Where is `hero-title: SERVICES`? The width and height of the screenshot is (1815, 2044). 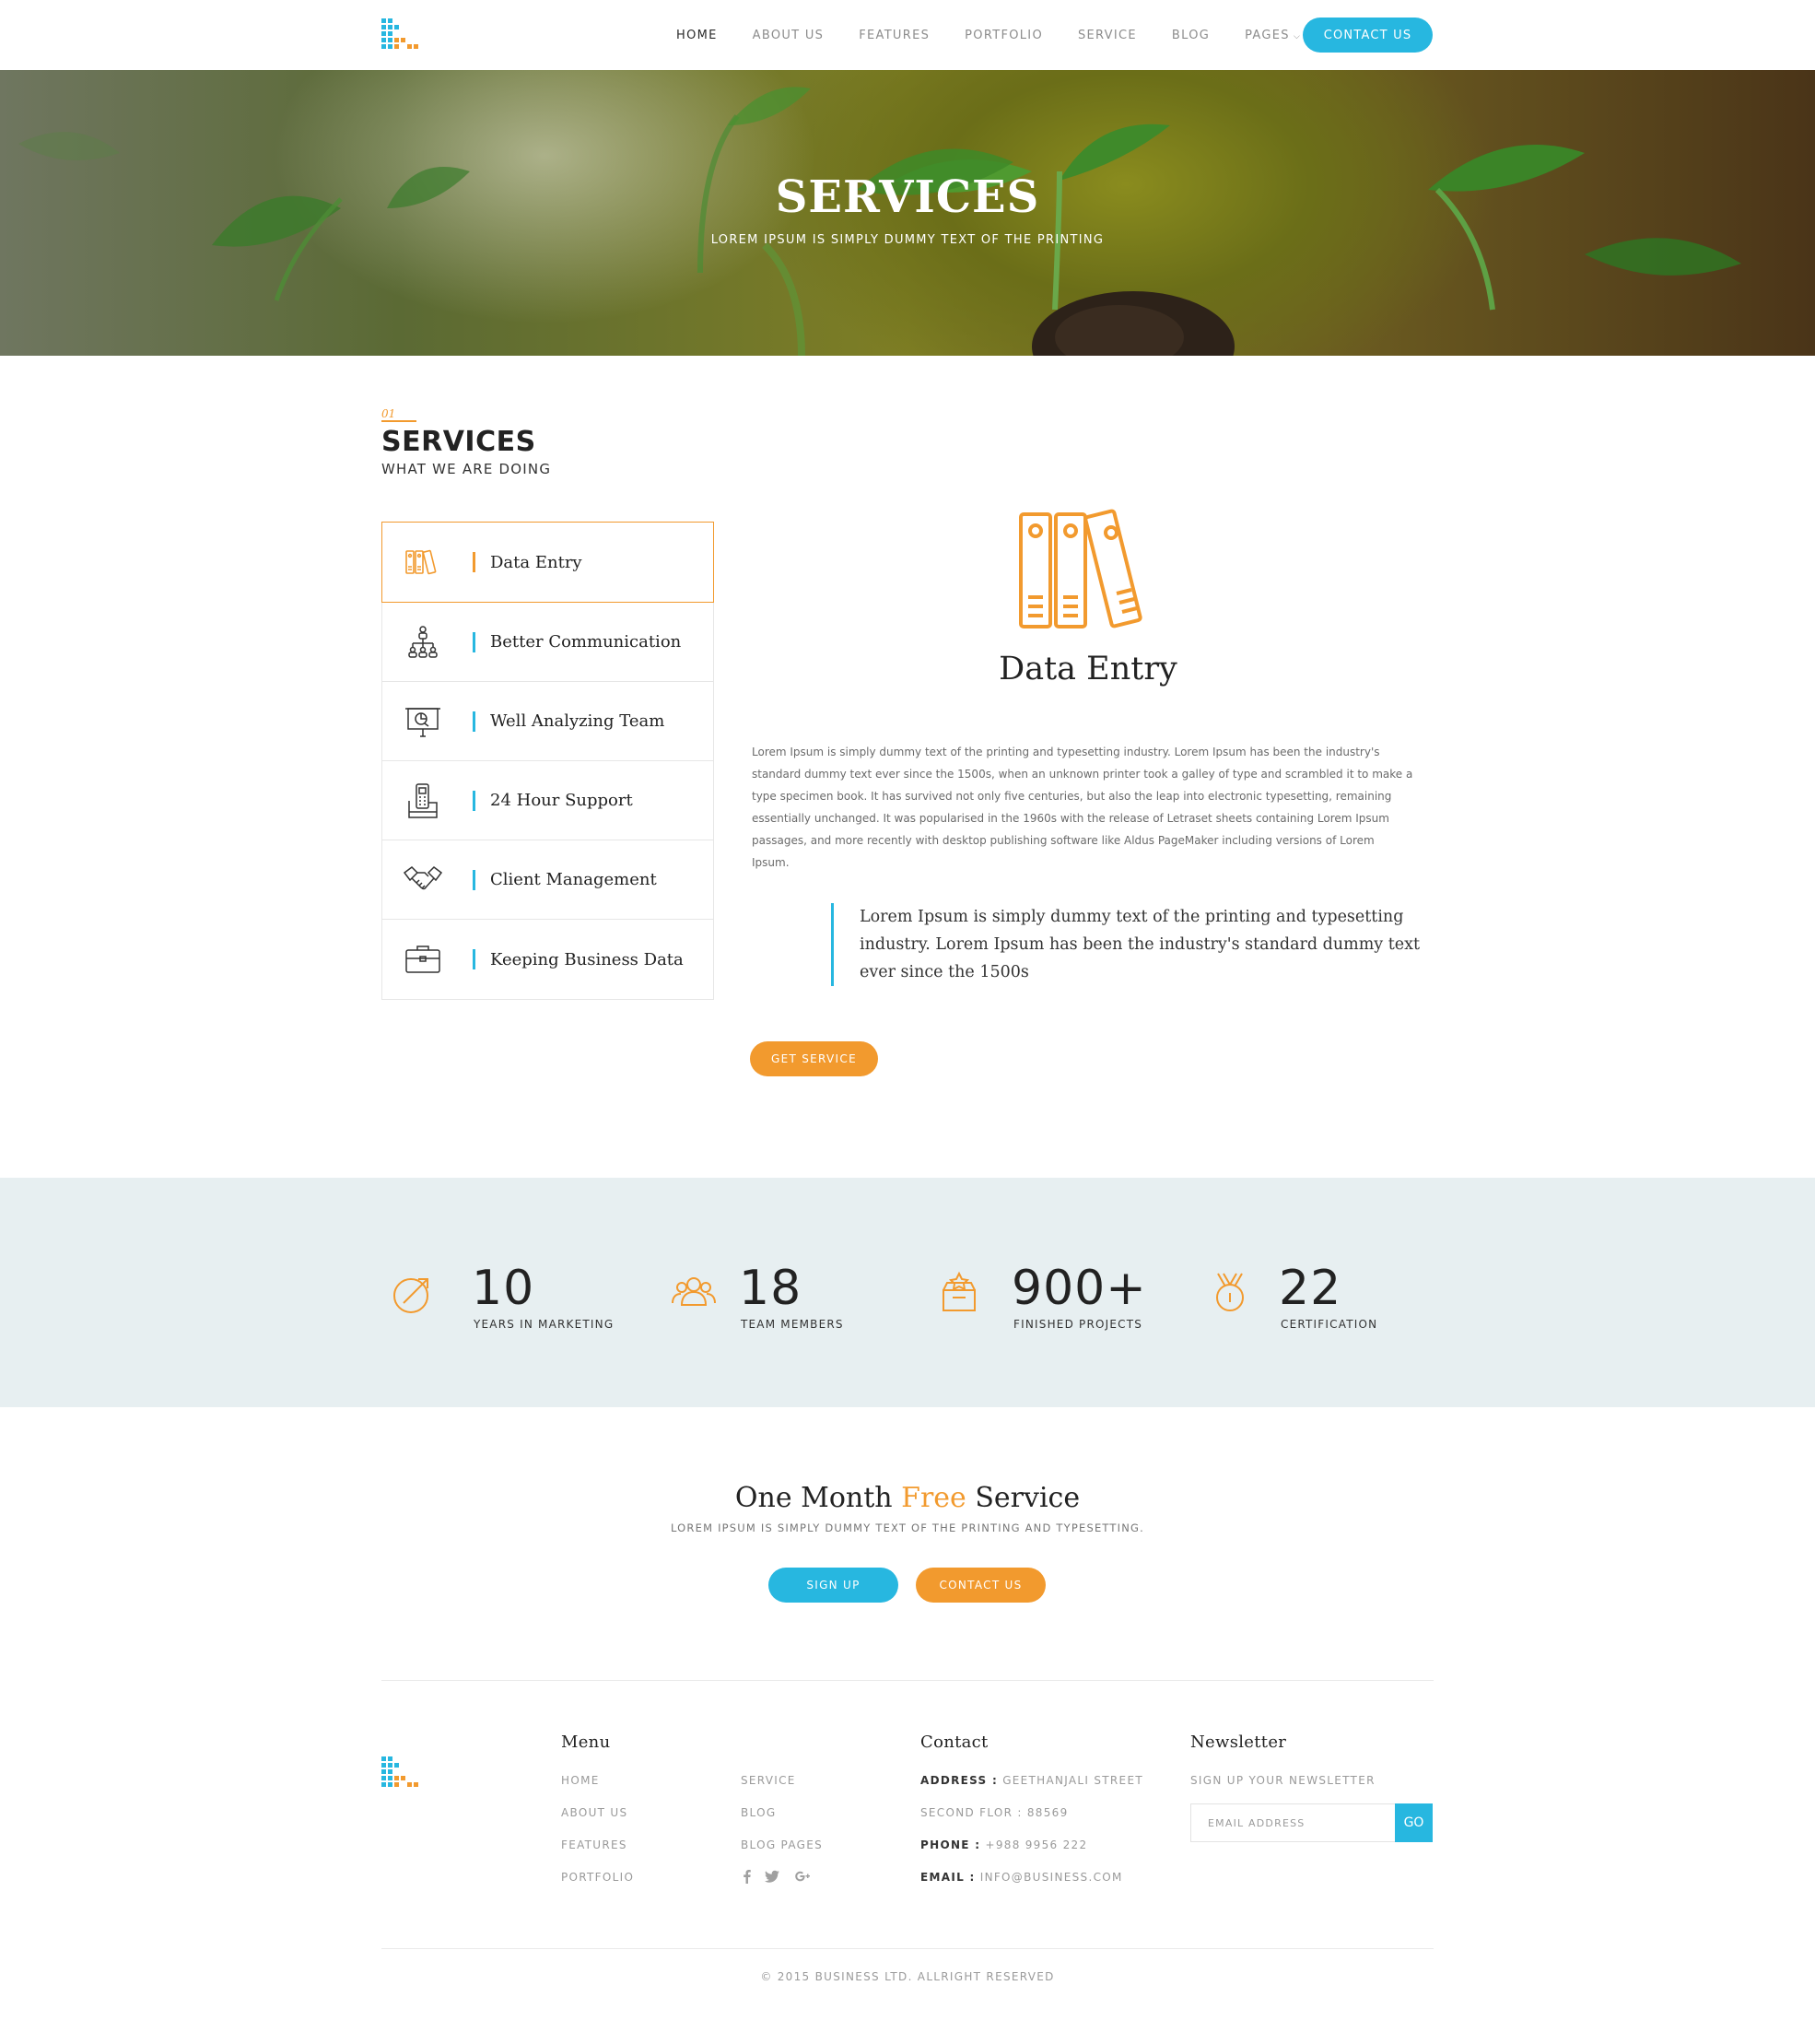
hero-title: SERVICES is located at coordinates (908, 197).